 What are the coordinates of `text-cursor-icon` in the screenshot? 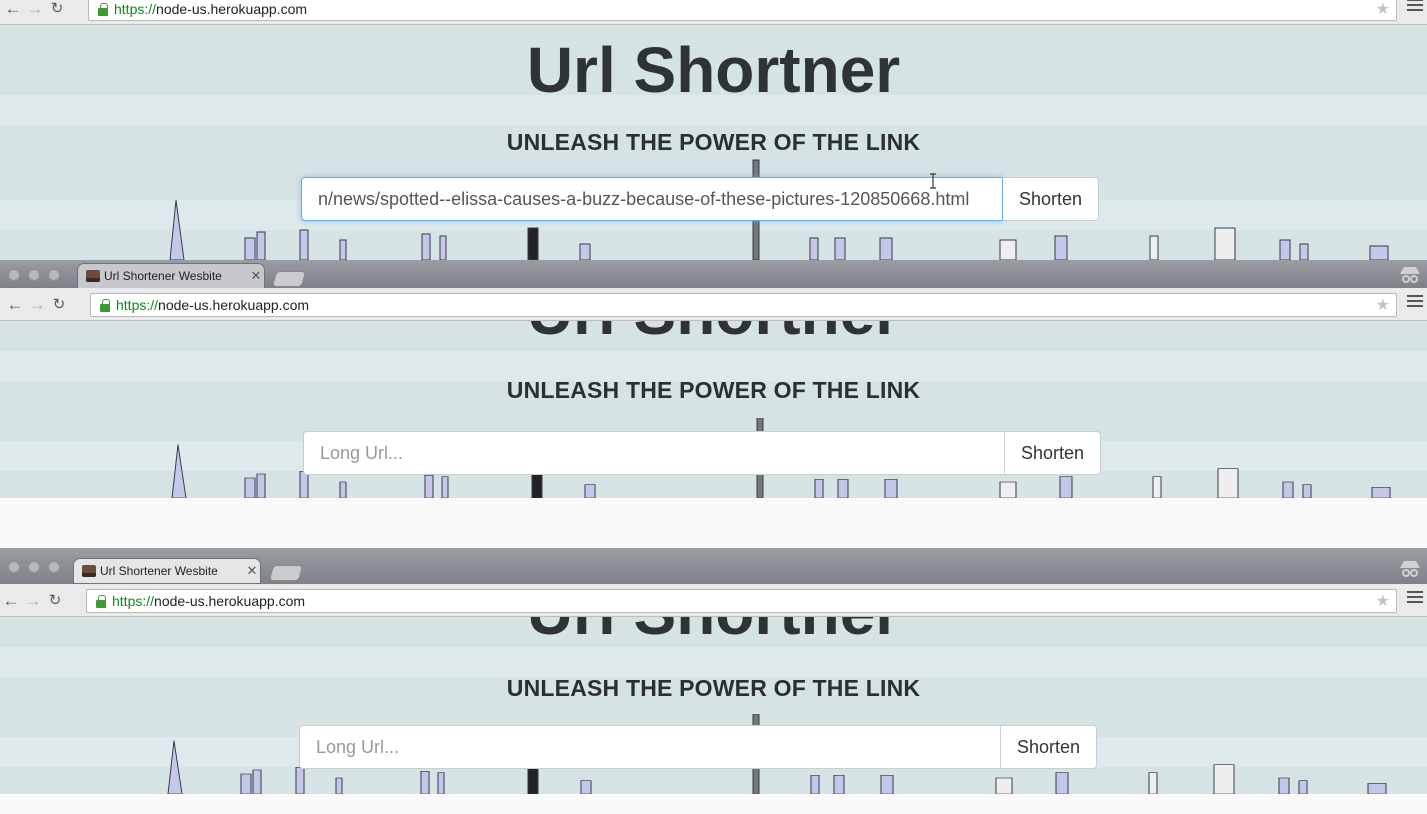 It's located at (933, 181).